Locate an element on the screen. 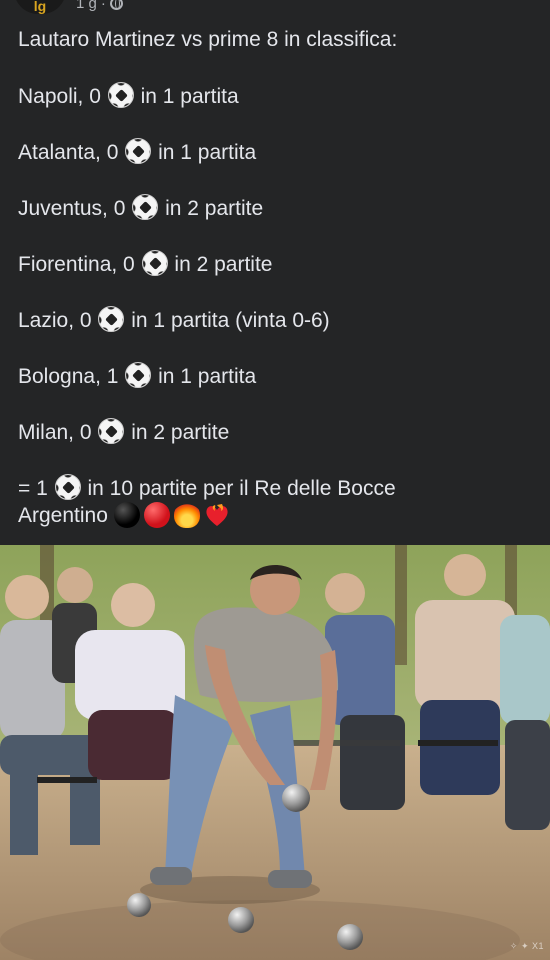  post-time: 1 g is located at coordinates (86, 6).